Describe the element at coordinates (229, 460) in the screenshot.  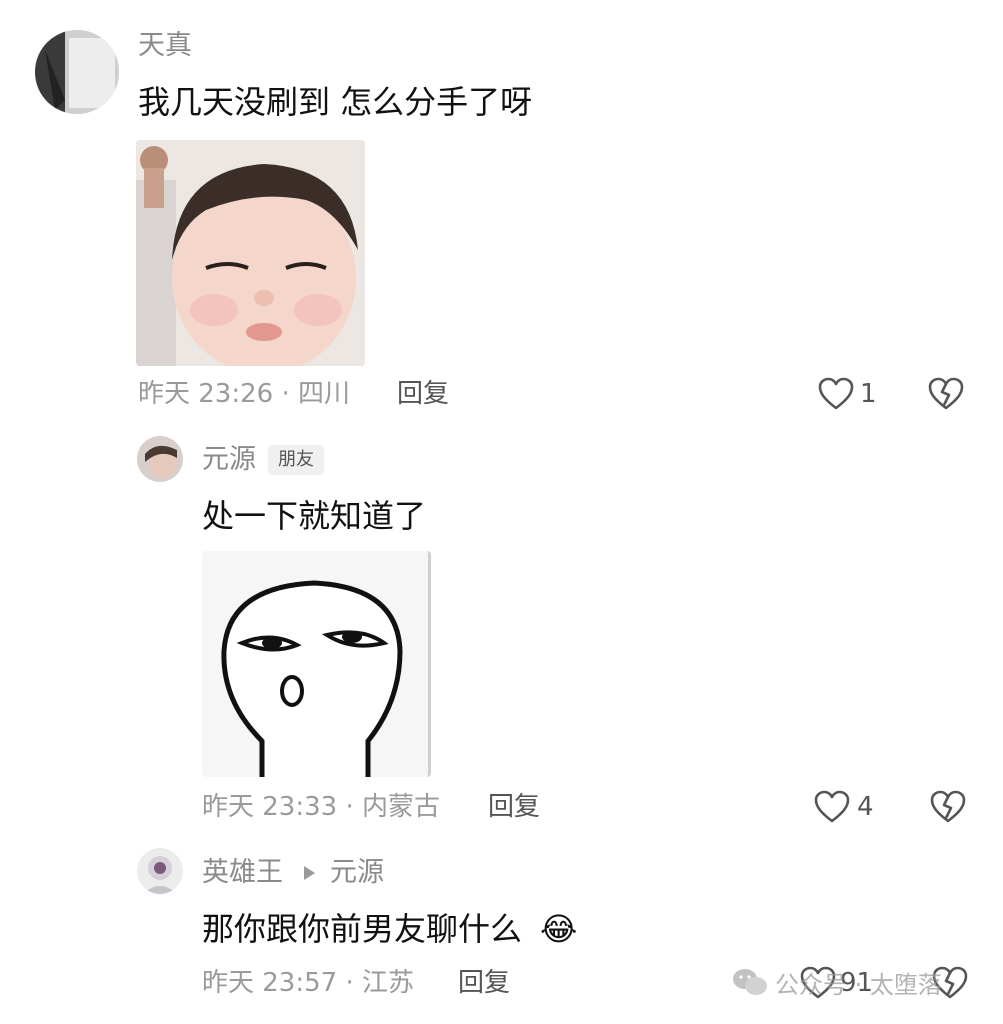
I see `comment-username: 元源` at that location.